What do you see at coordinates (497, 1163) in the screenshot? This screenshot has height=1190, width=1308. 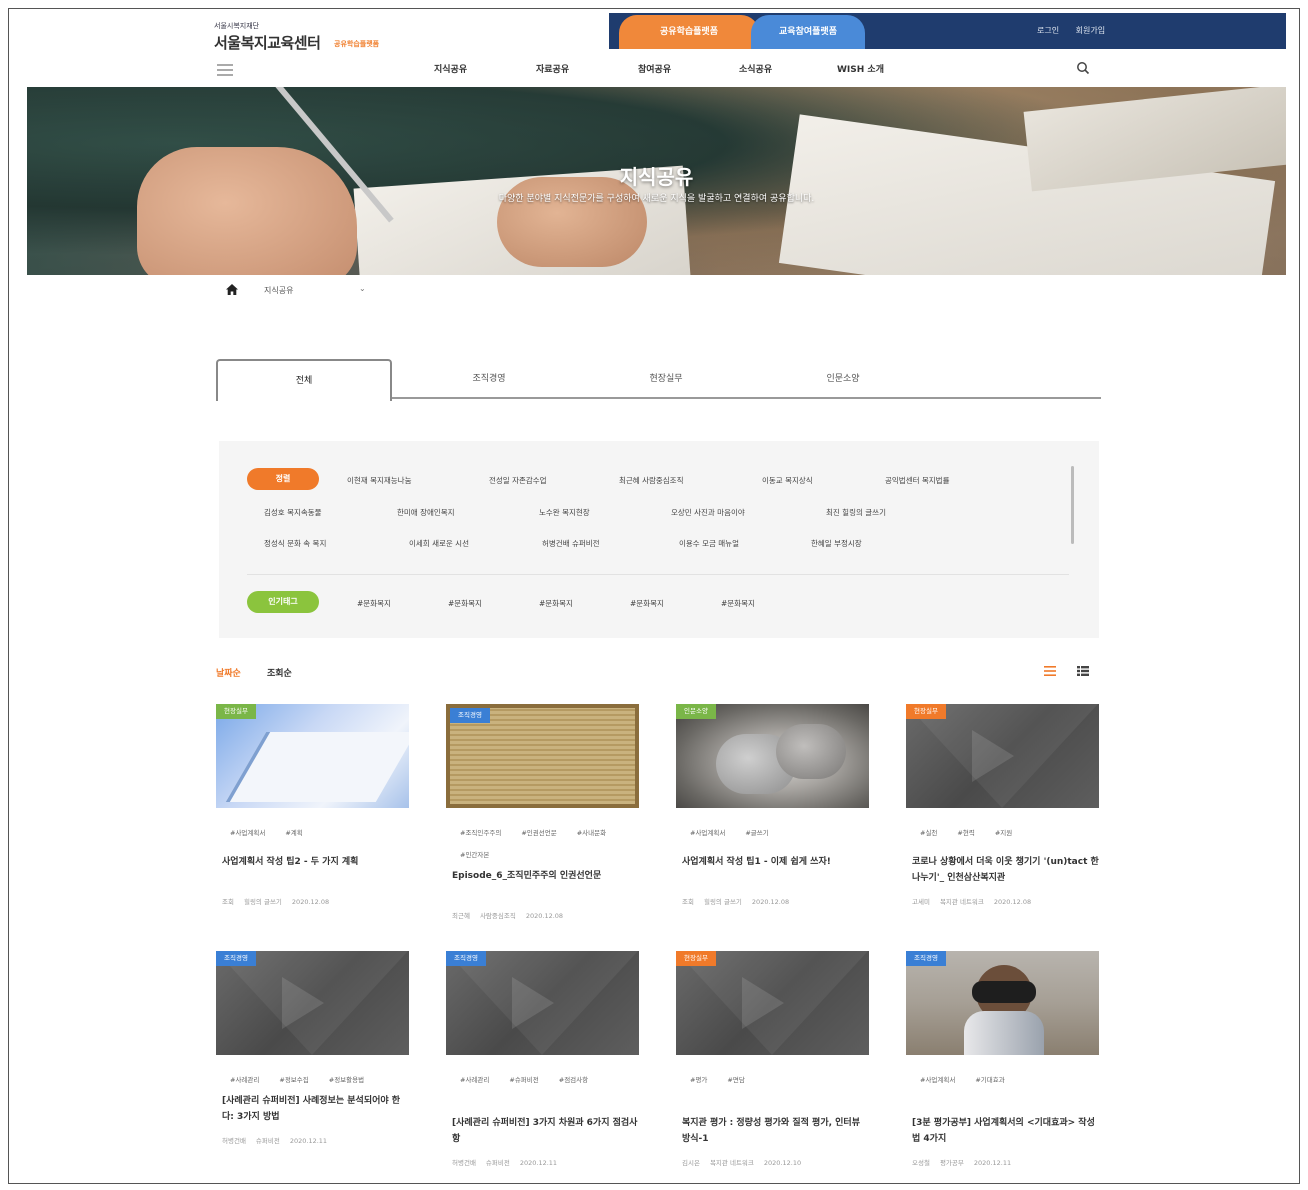 I see `post-channel: 슈퍼비전` at bounding box center [497, 1163].